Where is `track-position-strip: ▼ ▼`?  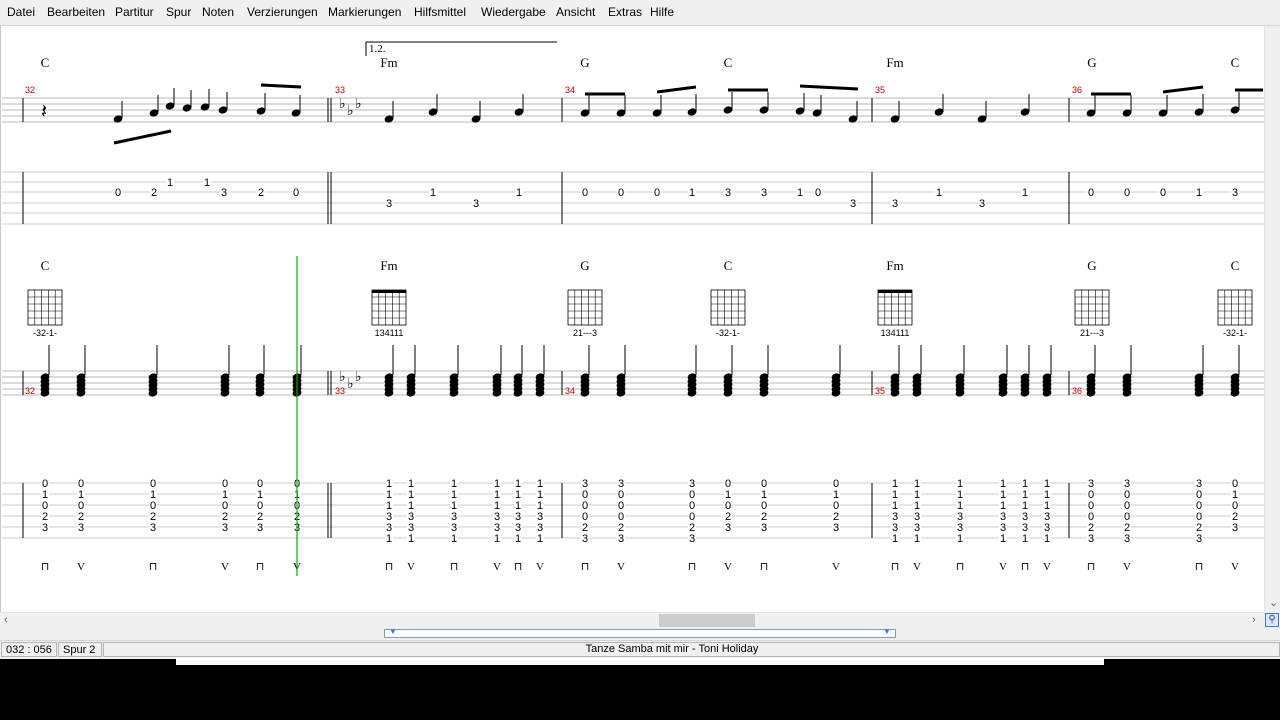 track-position-strip: ▼ ▼ is located at coordinates (640, 632).